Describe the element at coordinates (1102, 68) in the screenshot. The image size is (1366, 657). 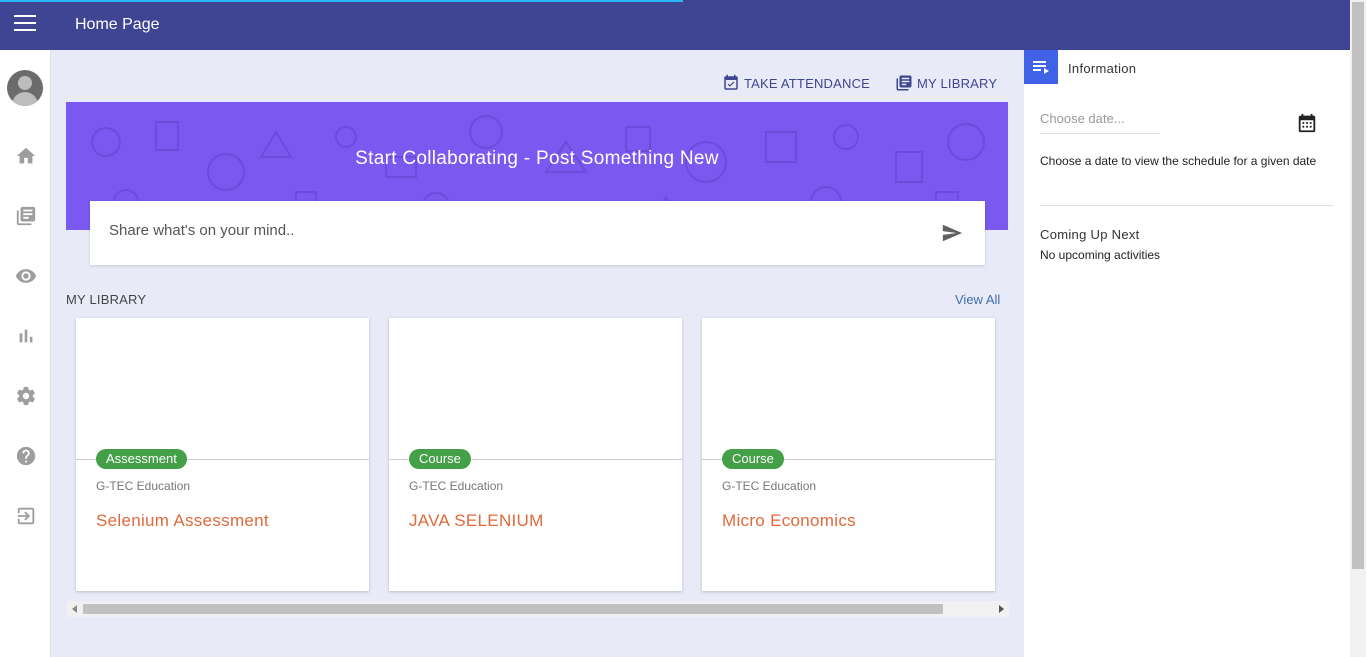
I see `information-title: Information` at that location.